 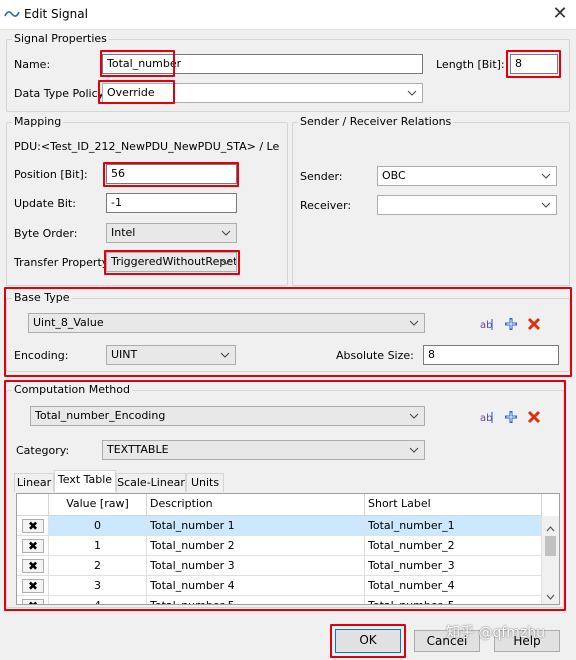 What do you see at coordinates (12, 14) in the screenshot?
I see `signal-app-icon` at bounding box center [12, 14].